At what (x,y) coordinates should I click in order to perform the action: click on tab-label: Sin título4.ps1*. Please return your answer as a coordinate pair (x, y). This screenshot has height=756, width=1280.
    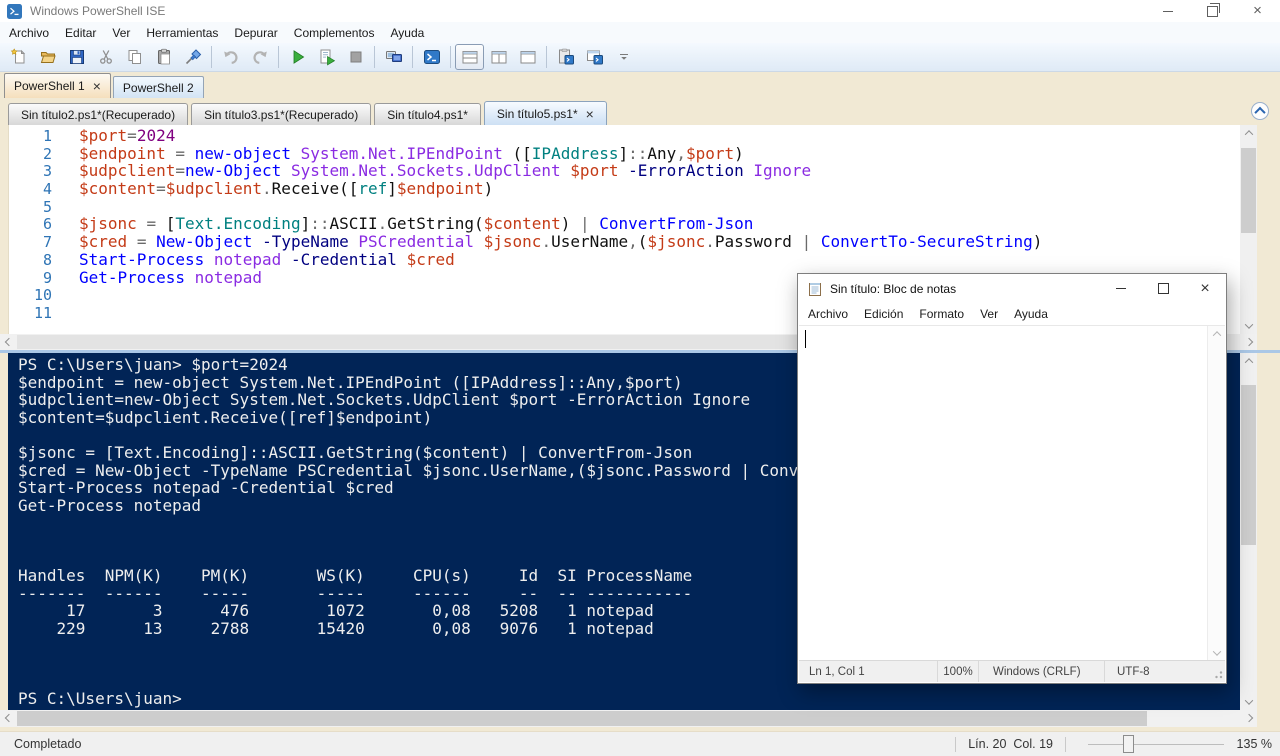
    Looking at the image, I should click on (427, 114).